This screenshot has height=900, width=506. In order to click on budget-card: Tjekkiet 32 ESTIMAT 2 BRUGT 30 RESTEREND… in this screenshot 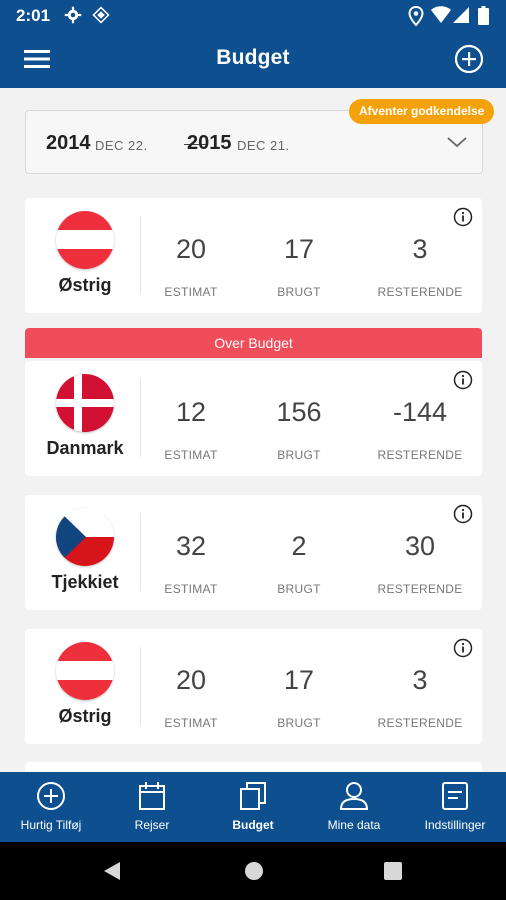, I will do `click(253, 552)`.